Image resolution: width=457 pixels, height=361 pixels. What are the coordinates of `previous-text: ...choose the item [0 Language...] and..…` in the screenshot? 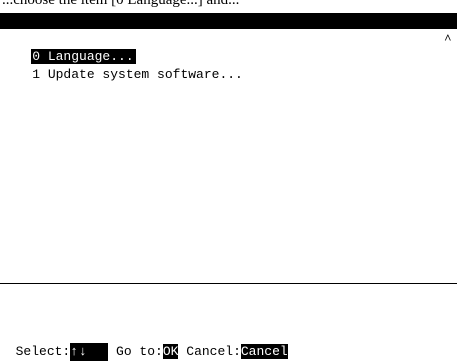 It's located at (121, 4).